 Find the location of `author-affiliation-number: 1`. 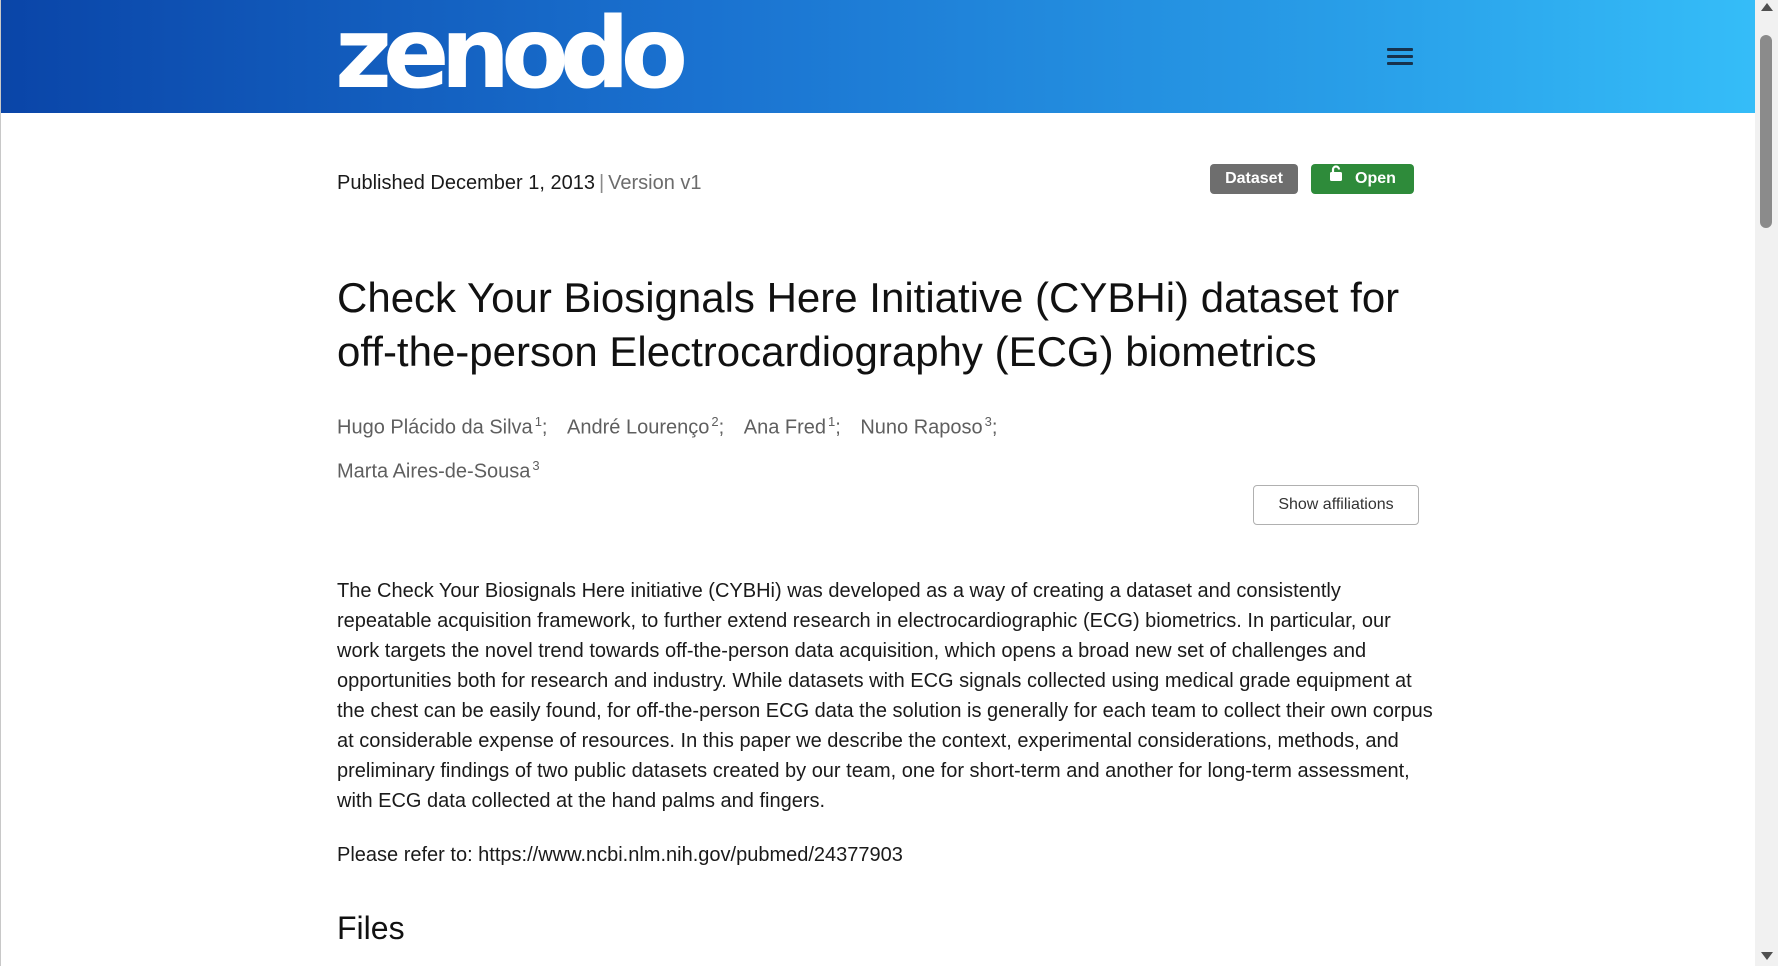

author-affiliation-number: 1 is located at coordinates (538, 421).